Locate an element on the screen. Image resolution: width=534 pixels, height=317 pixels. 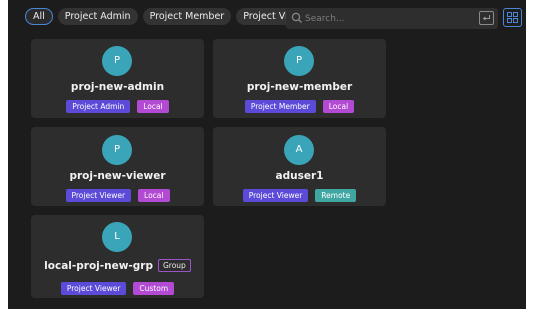
filter-all: All is located at coordinates (39, 16).